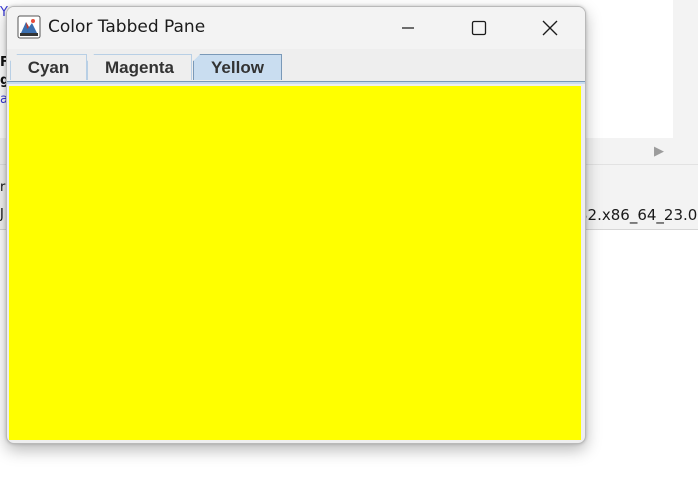 Image resolution: width=698 pixels, height=500 pixels. I want to click on tab-strip: Cyan Magenta Yellow, so click(296, 67).